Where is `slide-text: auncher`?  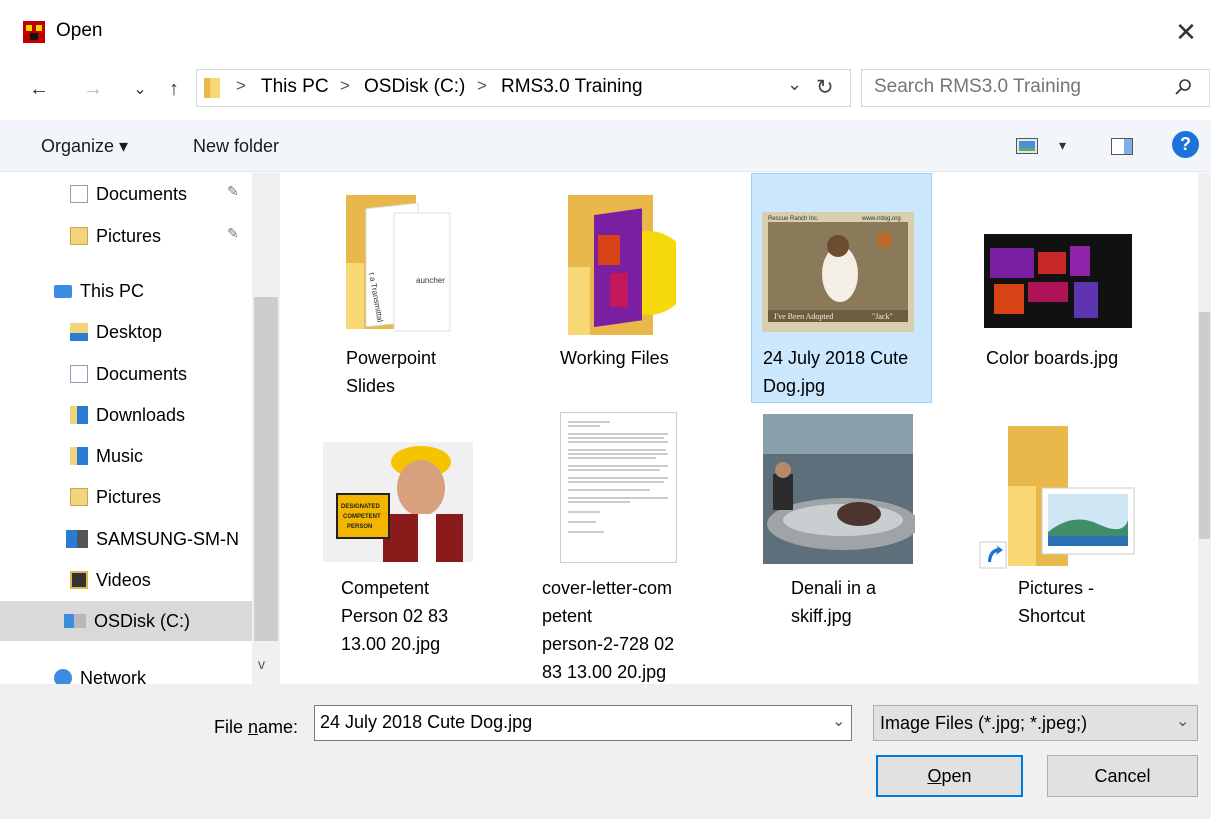
slide-text: auncher is located at coordinates (430, 280).